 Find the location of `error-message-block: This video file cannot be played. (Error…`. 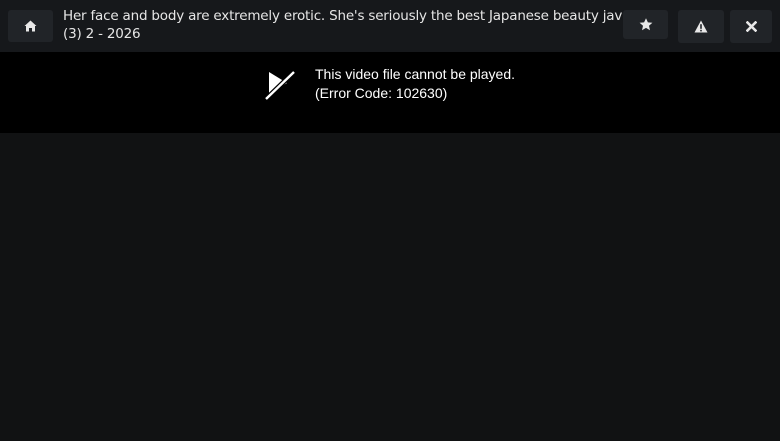

error-message-block: This video file cannot be played. (Error… is located at coordinates (415, 84).